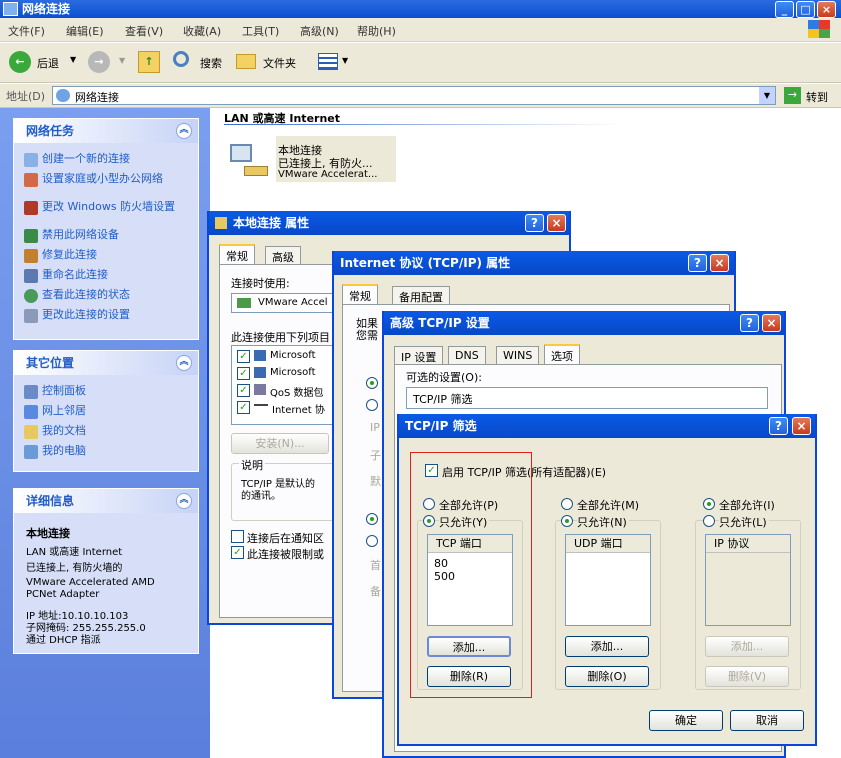  I want to click on optional-settings-list: TCP/IP 筛选, so click(587, 398).